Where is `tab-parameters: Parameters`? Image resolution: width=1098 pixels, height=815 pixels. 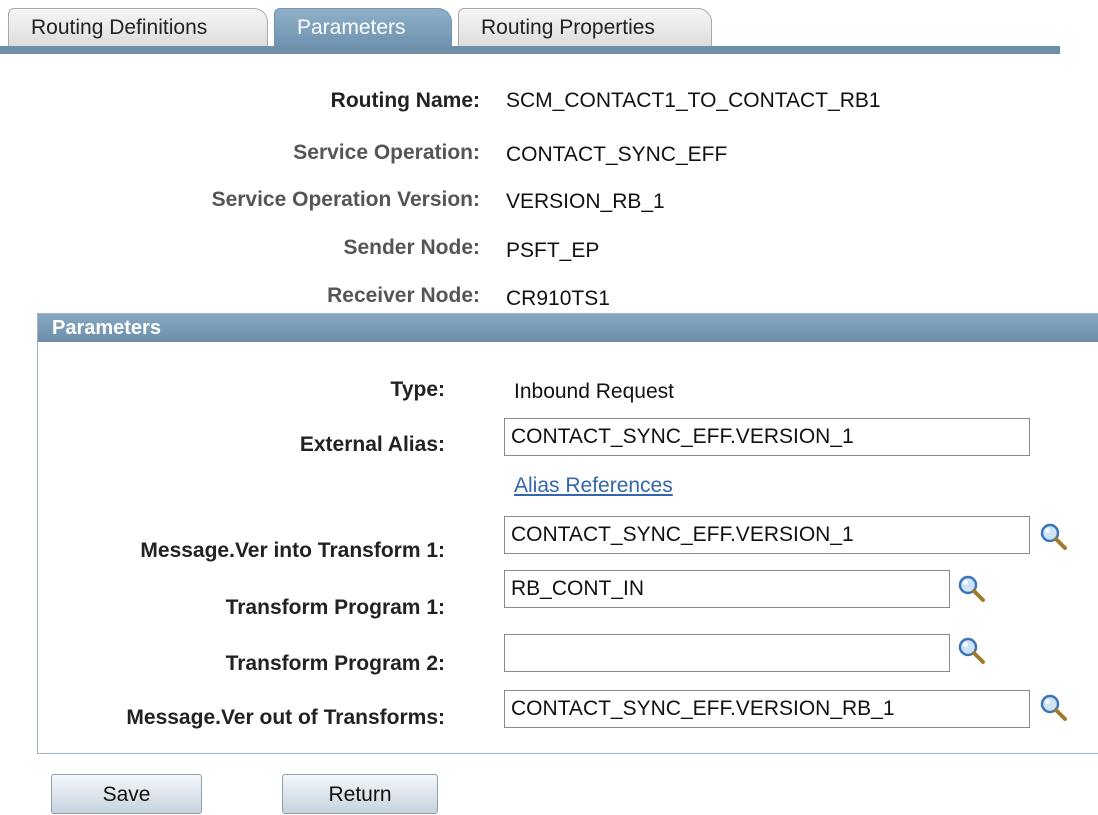 tab-parameters: Parameters is located at coordinates (363, 27).